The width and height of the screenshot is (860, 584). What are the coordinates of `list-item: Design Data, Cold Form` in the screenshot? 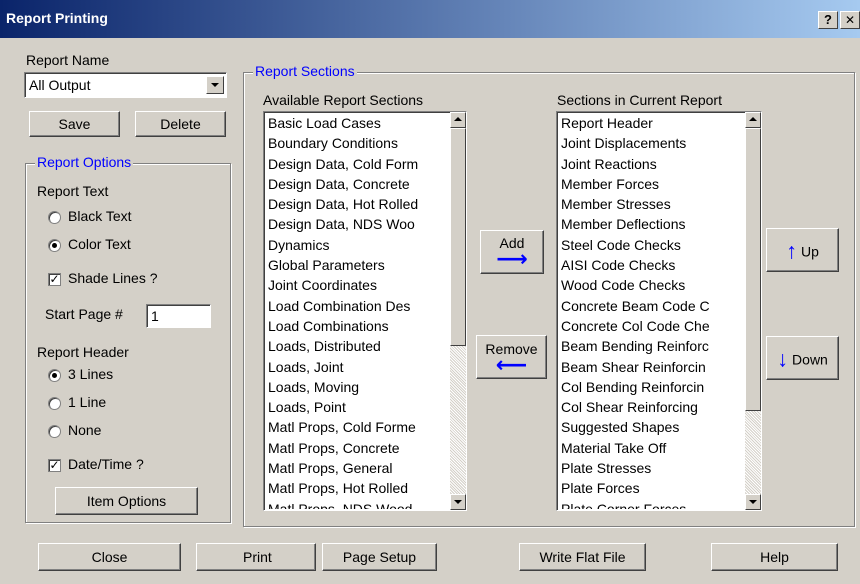 It's located at (357, 164).